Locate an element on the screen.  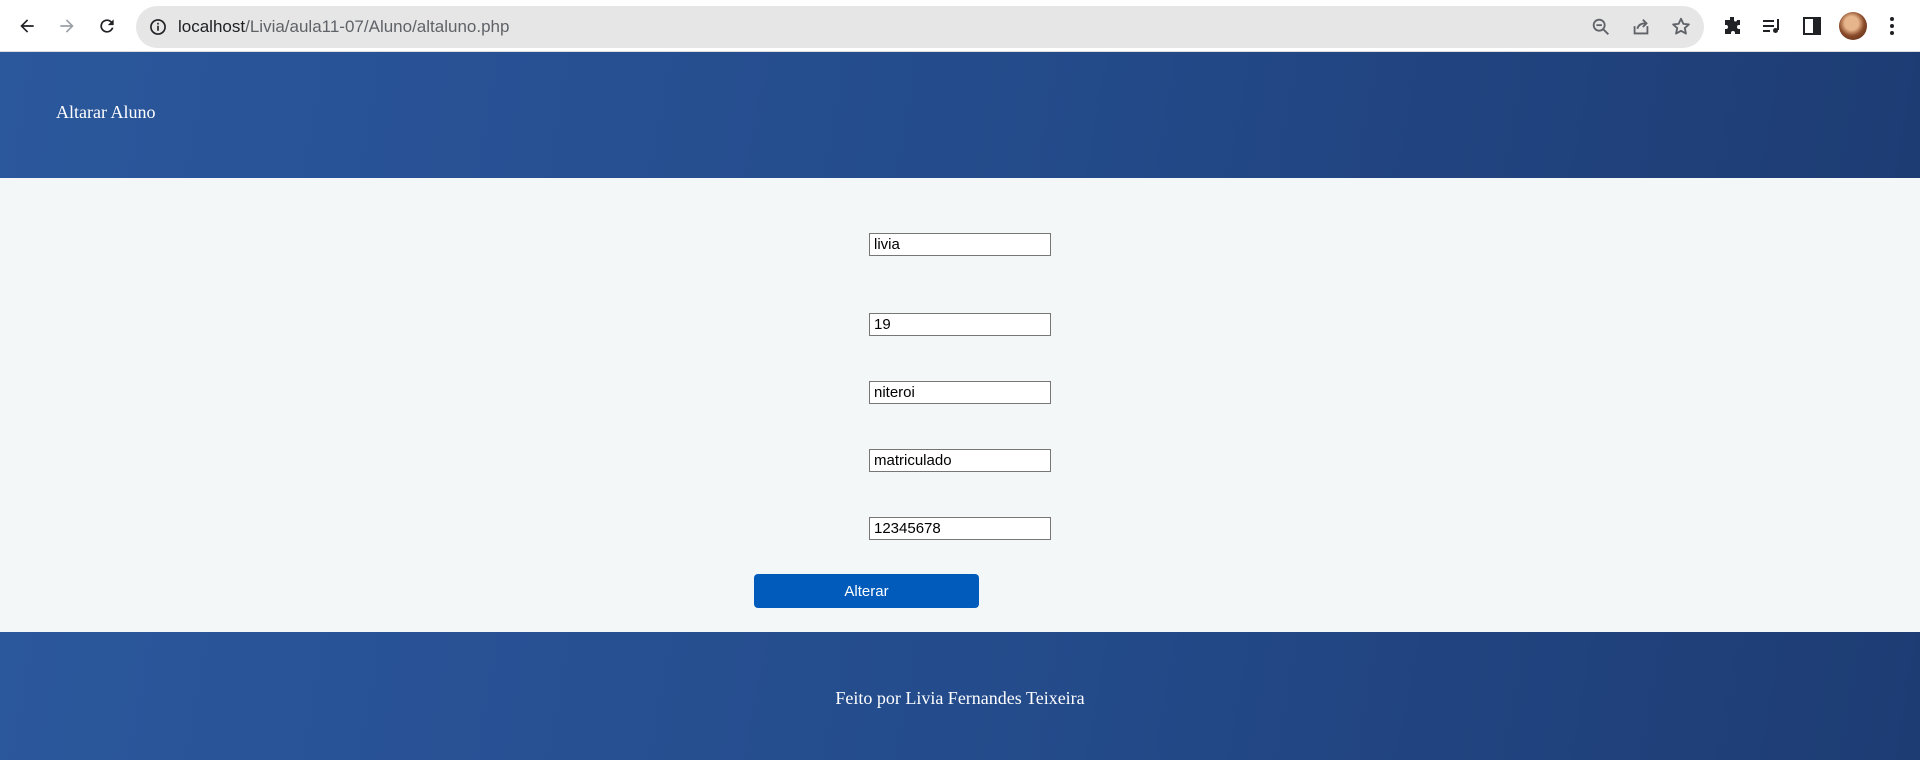
page-title: Altarar Aluno is located at coordinates (106, 112).